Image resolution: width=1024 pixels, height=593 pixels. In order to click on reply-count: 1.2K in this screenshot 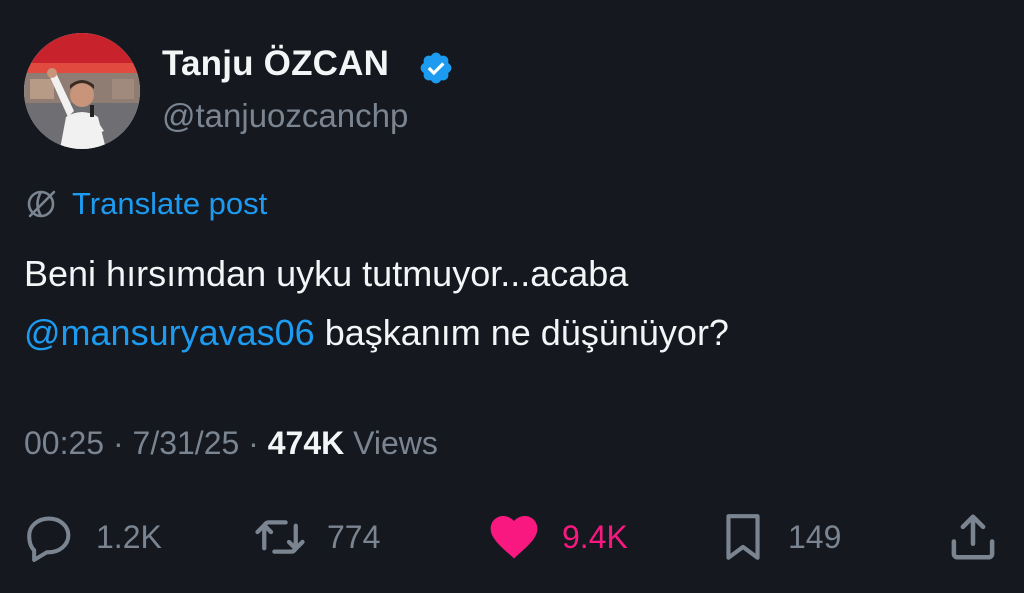, I will do `click(129, 536)`.